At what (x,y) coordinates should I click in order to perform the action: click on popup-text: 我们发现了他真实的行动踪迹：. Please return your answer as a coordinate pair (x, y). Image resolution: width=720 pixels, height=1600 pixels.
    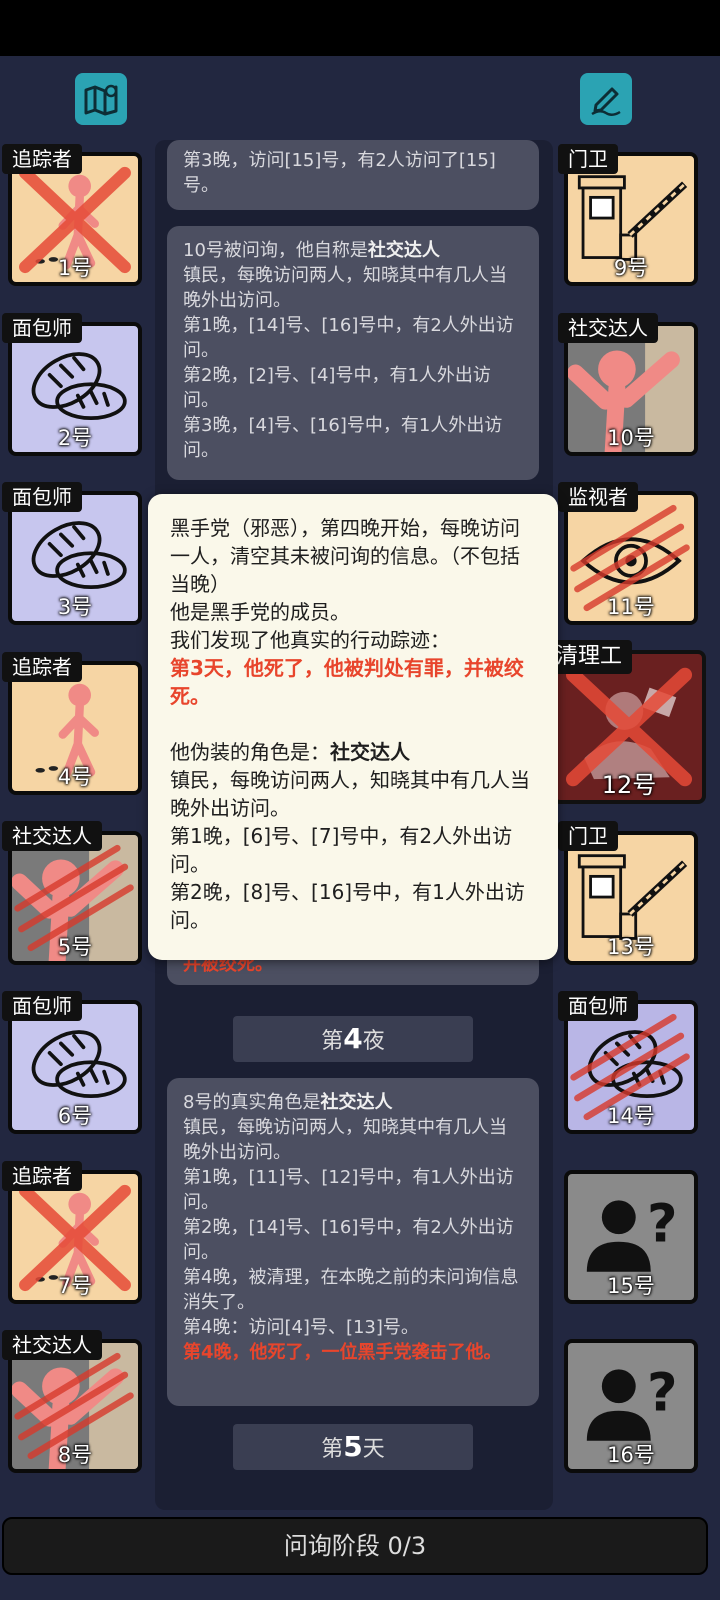
    Looking at the image, I should click on (310, 640).